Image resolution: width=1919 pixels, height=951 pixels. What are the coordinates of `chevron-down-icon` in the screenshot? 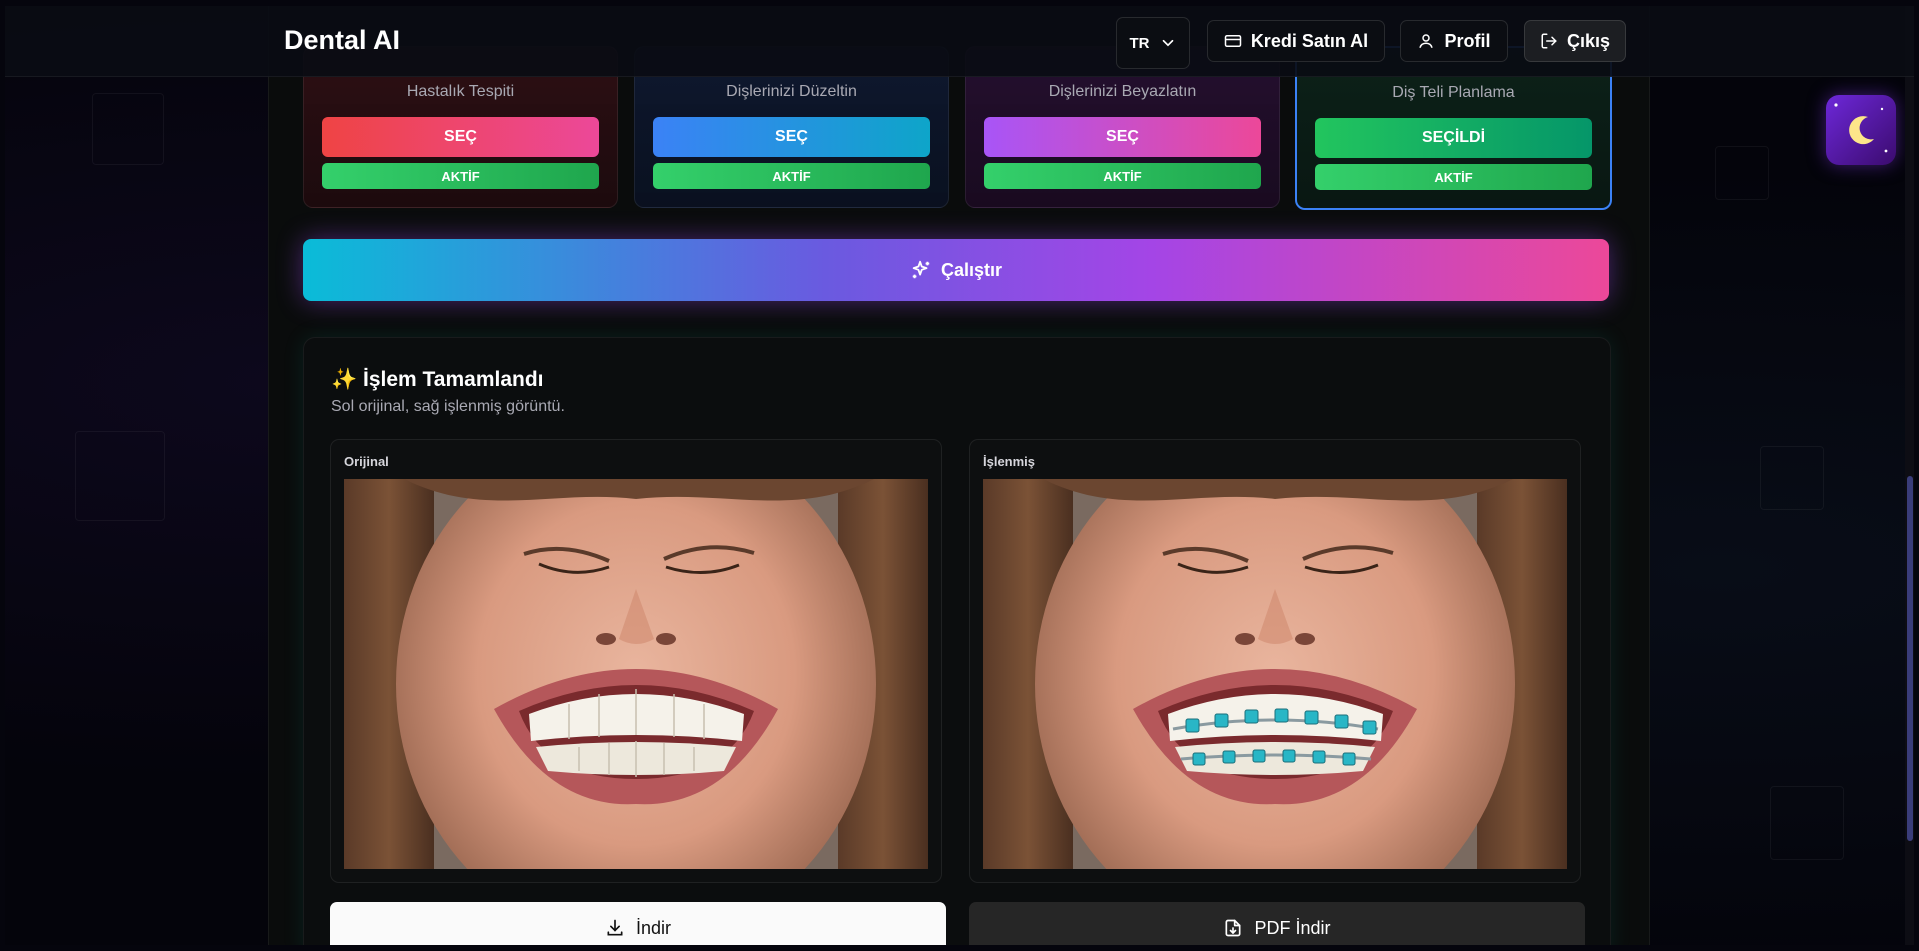 It's located at (1167, 43).